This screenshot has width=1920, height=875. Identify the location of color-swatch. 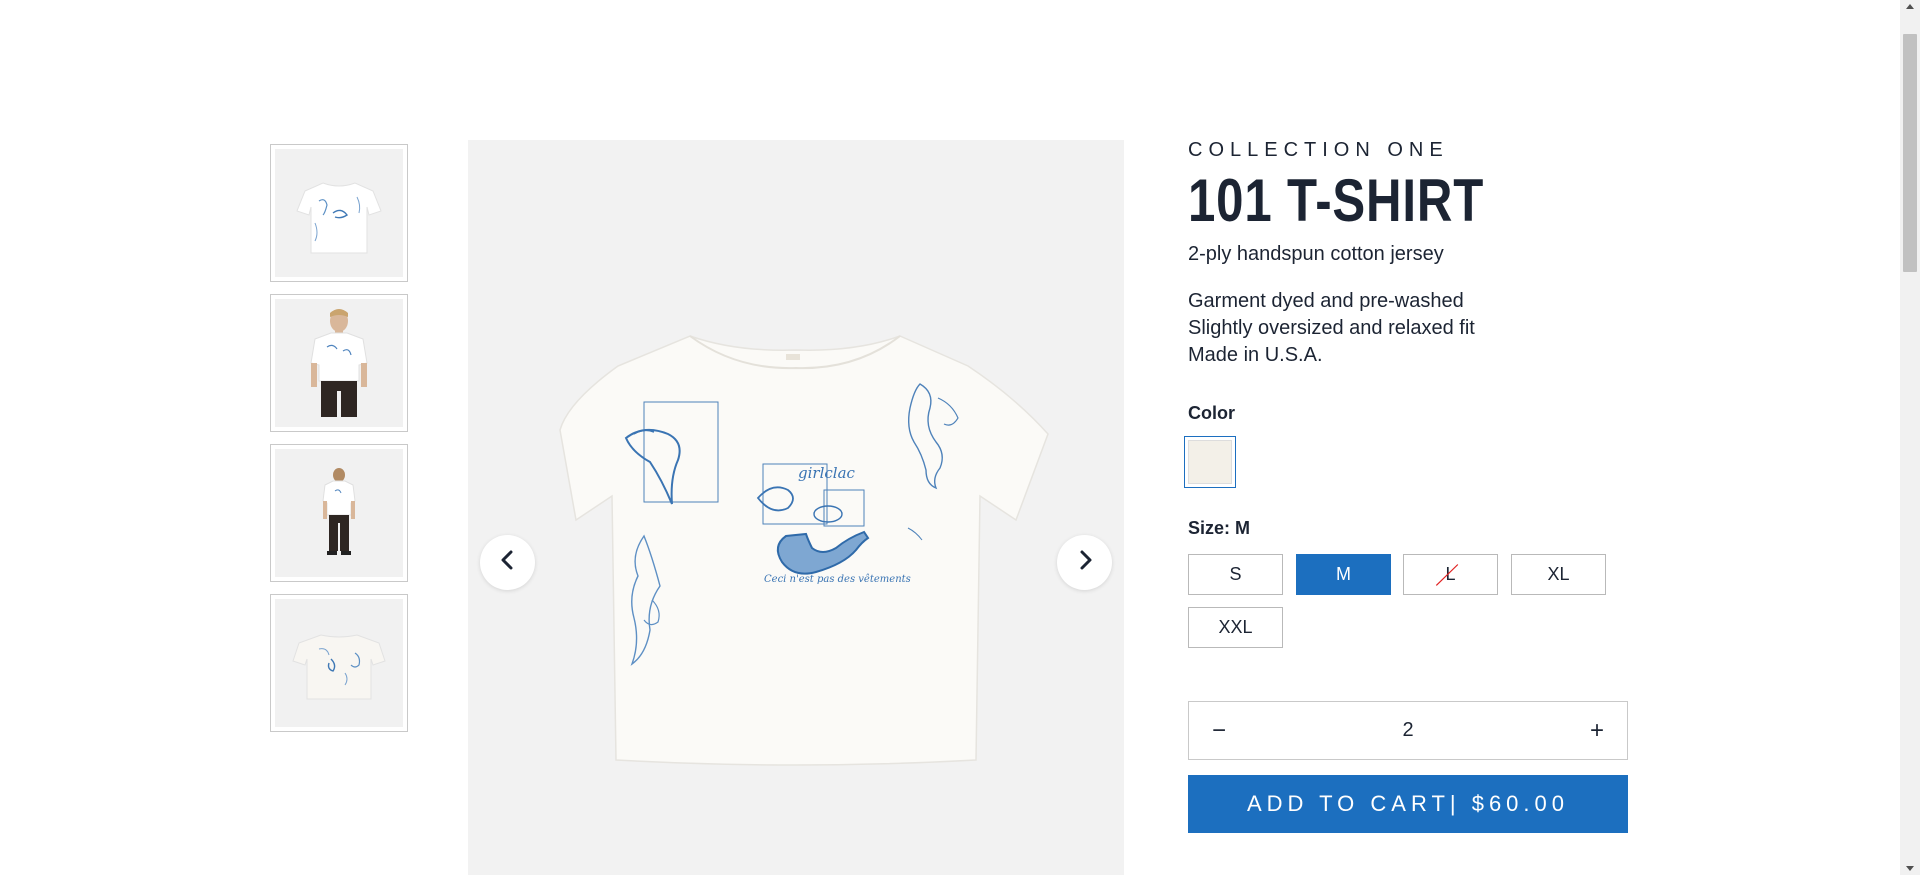
(1210, 462).